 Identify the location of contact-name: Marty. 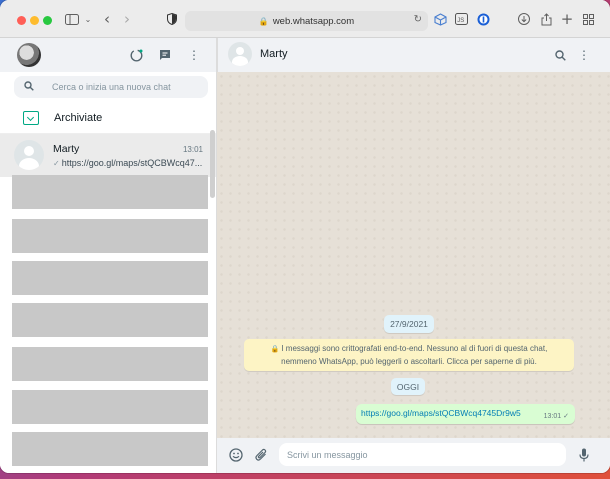
(274, 54).